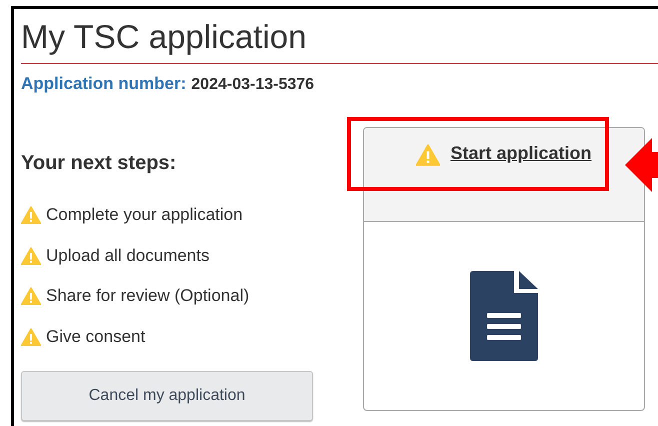  I want to click on cancel-button: Cancel my application, so click(167, 396).